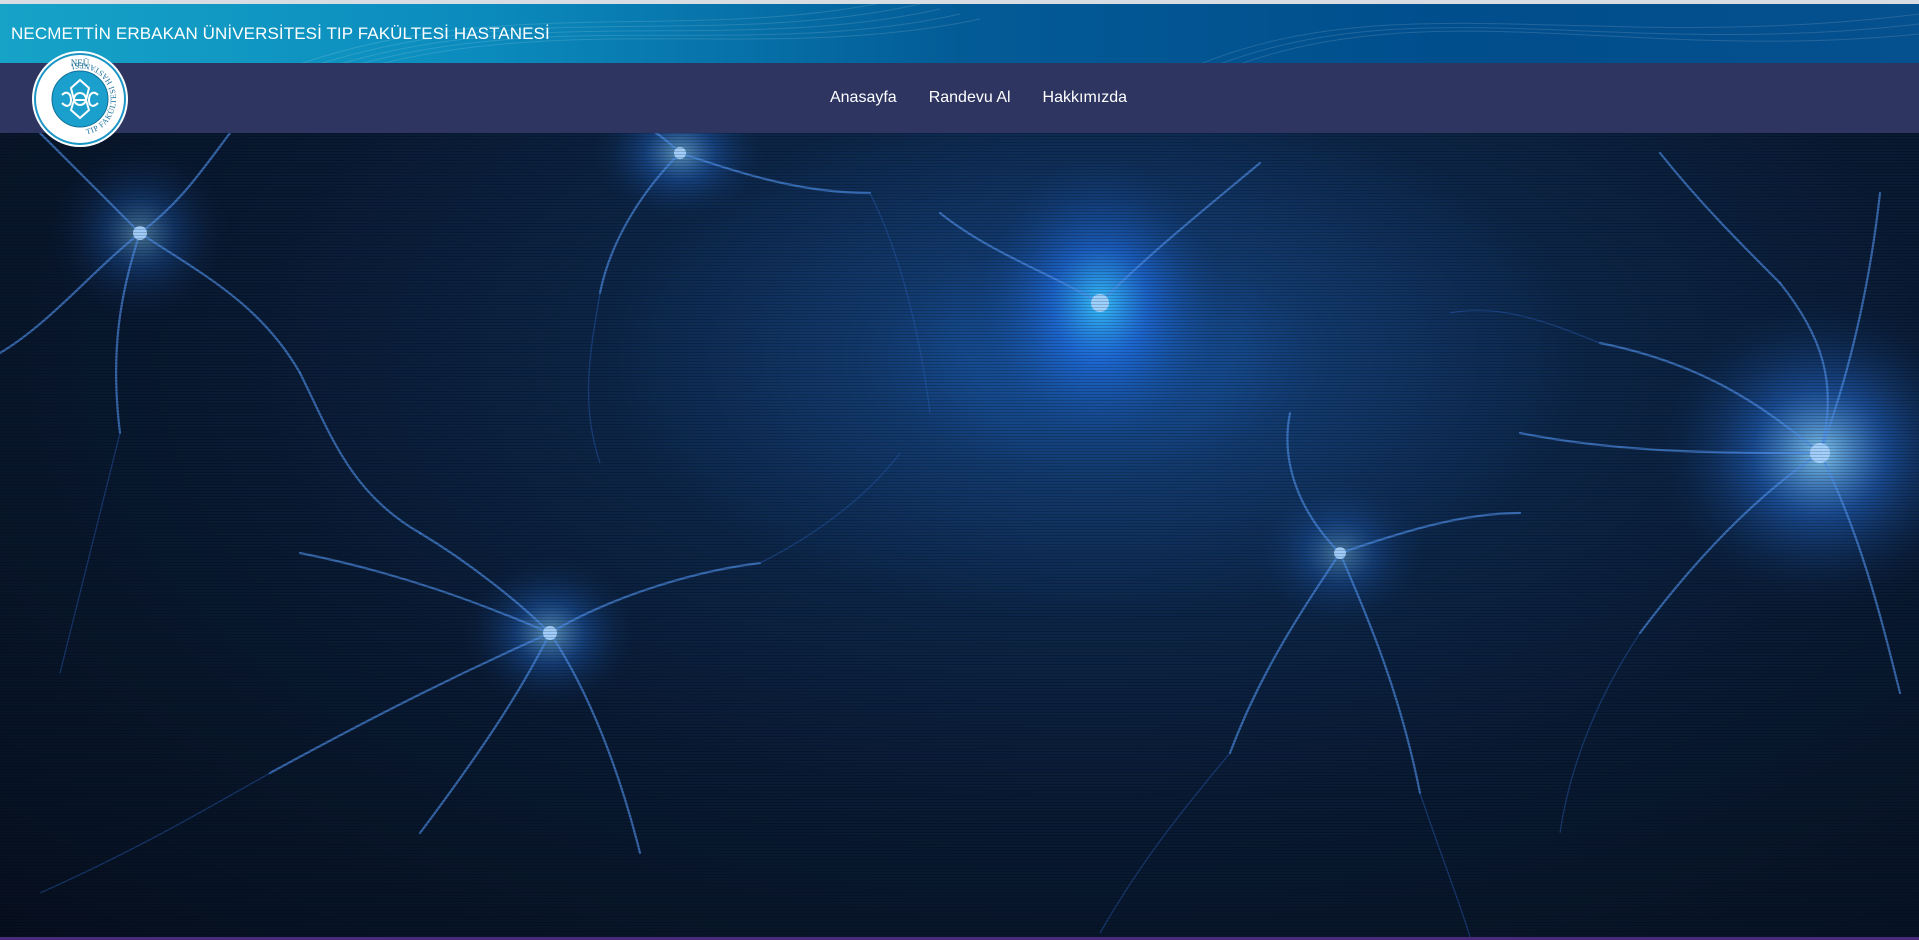  I want to click on nav-items: Anasayfa Randevu Al Hakkımızda, so click(978, 98).